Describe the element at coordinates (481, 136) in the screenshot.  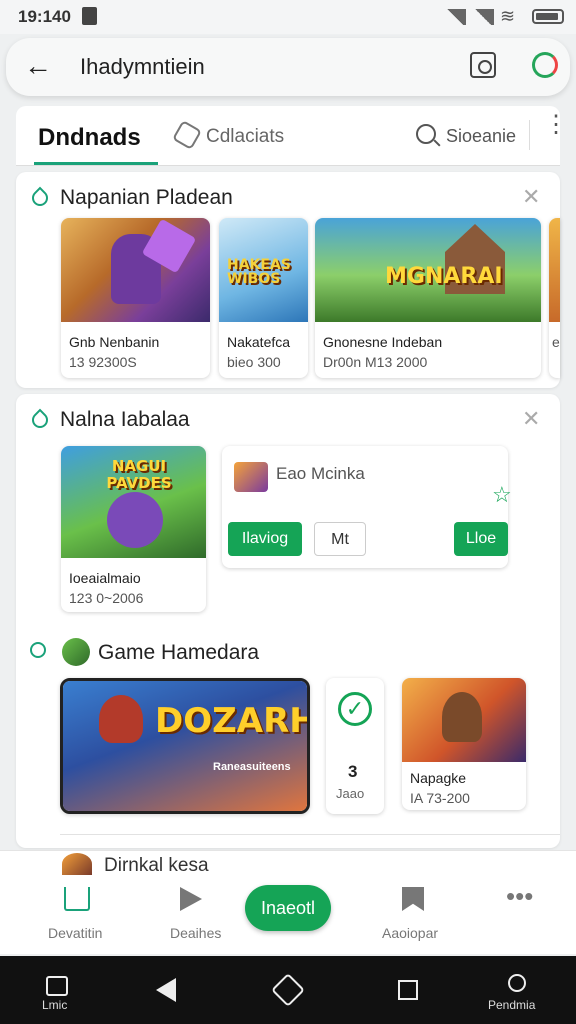
I see `search-label: Sioeanie` at that location.